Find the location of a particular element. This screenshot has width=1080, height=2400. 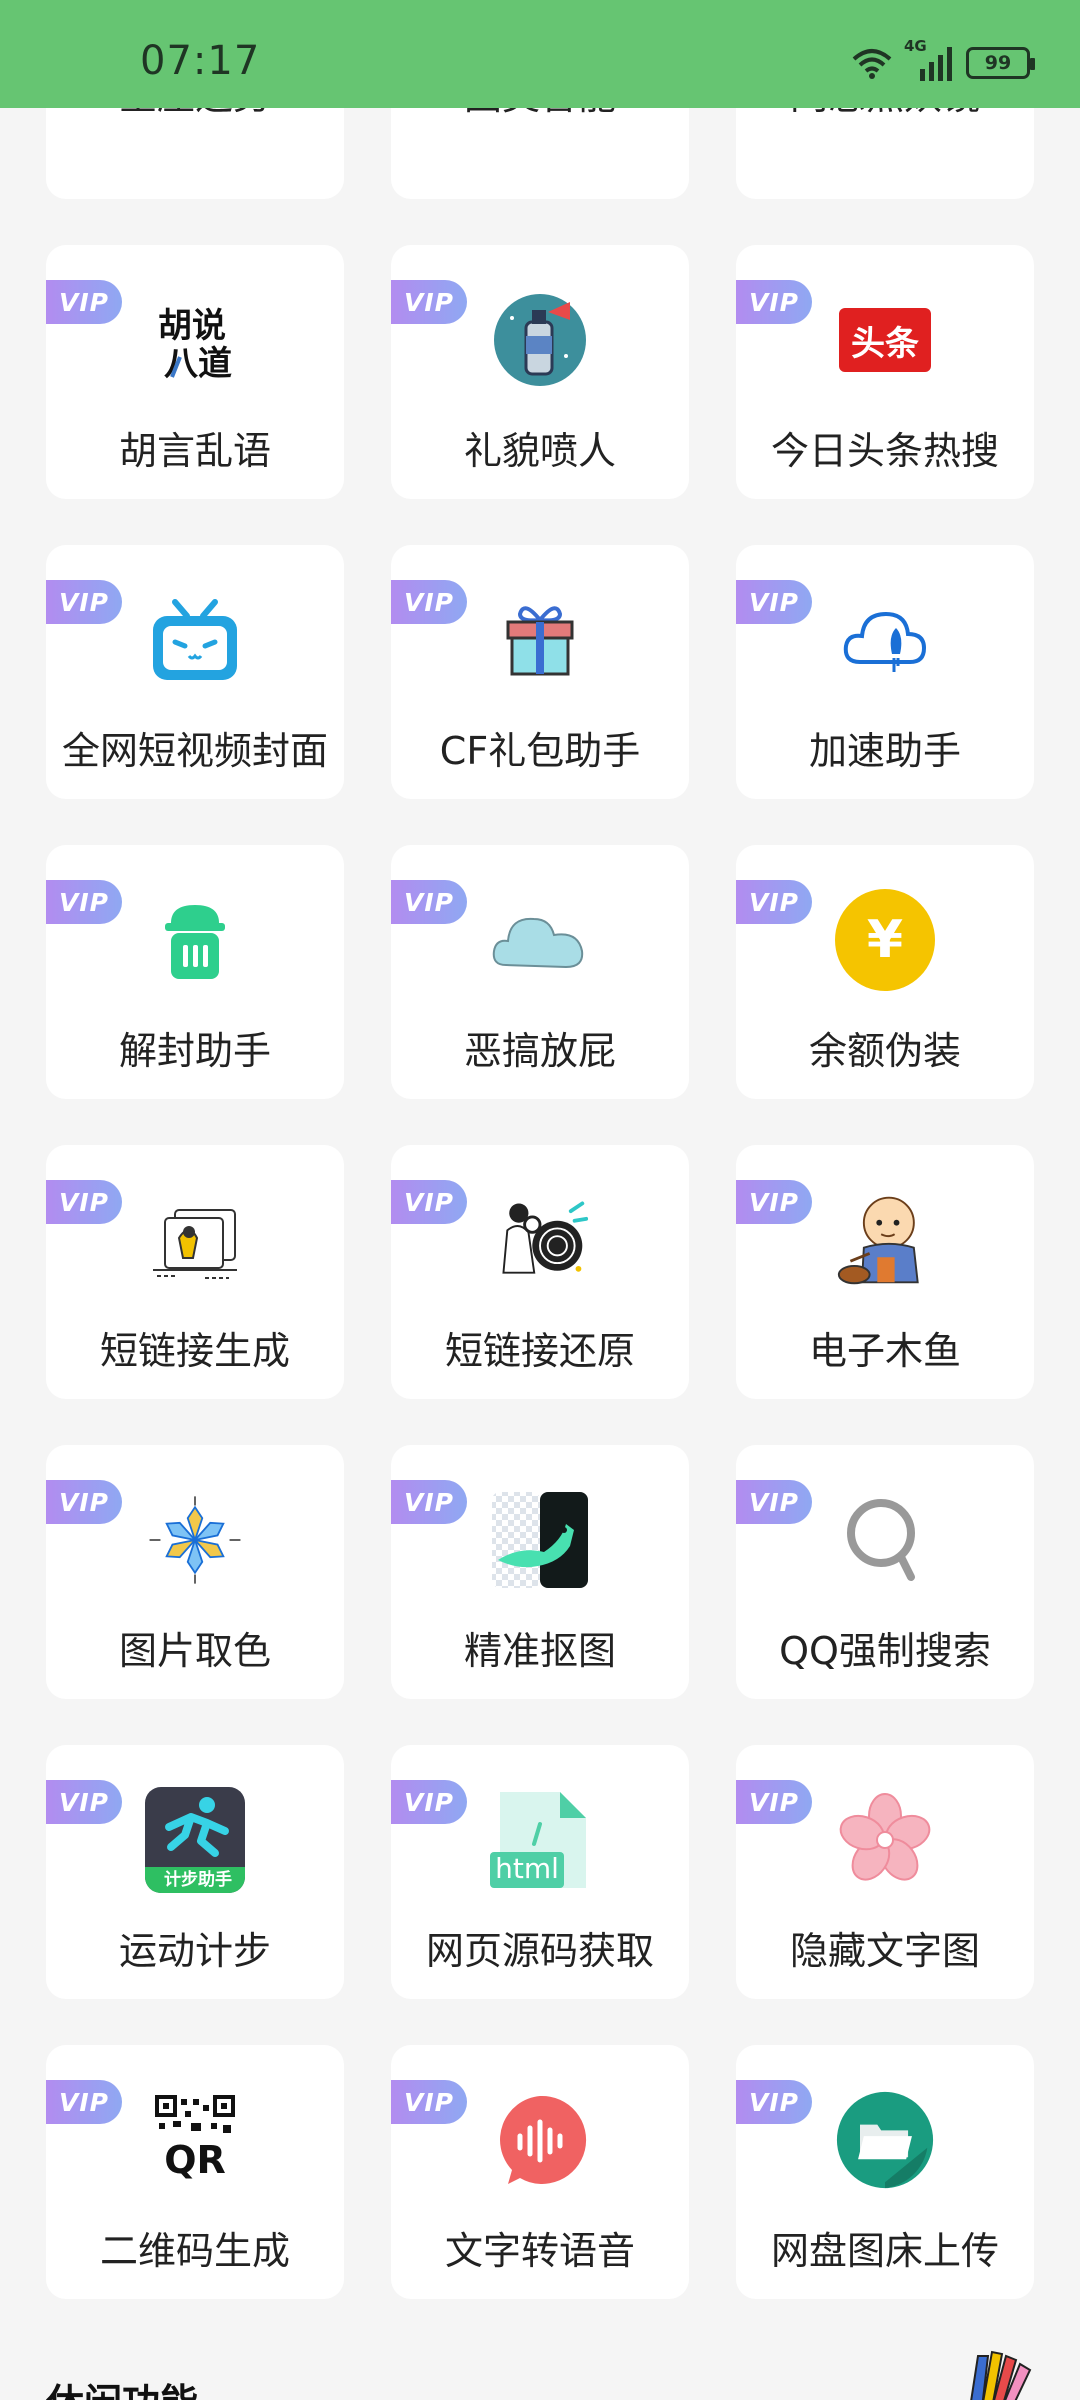

tool-card-shortlink-create: VIP 短链接生成 is located at coordinates (195, 1272).